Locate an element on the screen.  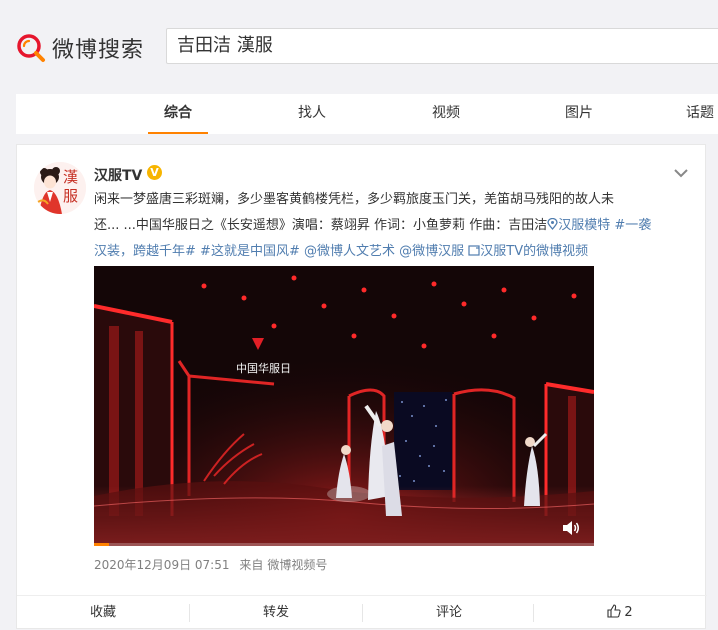
post-text-line-1: 闲来一梦盛唐三彩斑斓，多少墨客黄鹤楼凭栏，多少羁旅度玉门关，羌笛胡马残阳的故人未 is located at coordinates (354, 199).